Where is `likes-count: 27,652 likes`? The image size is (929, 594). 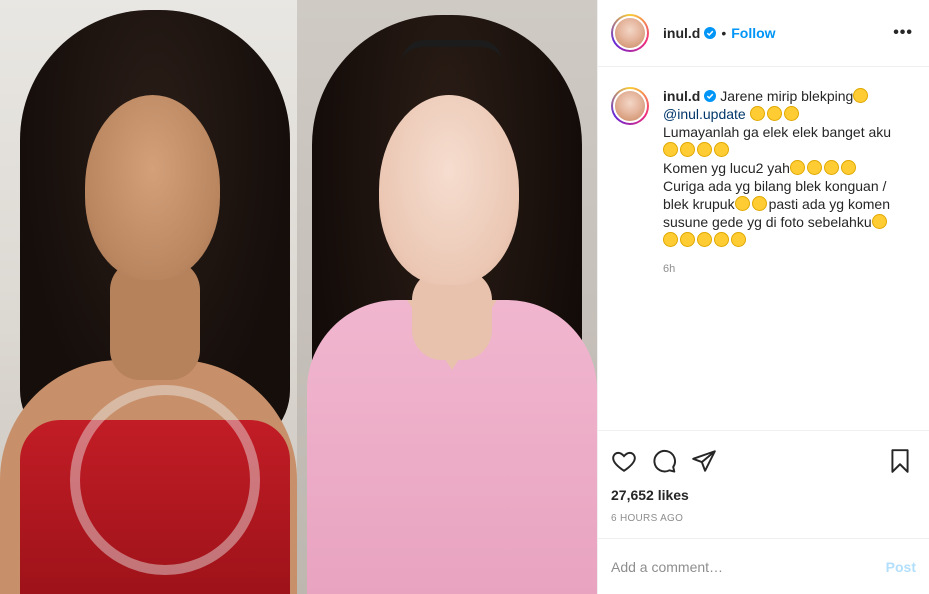
likes-count: 27,652 likes is located at coordinates (762, 495).